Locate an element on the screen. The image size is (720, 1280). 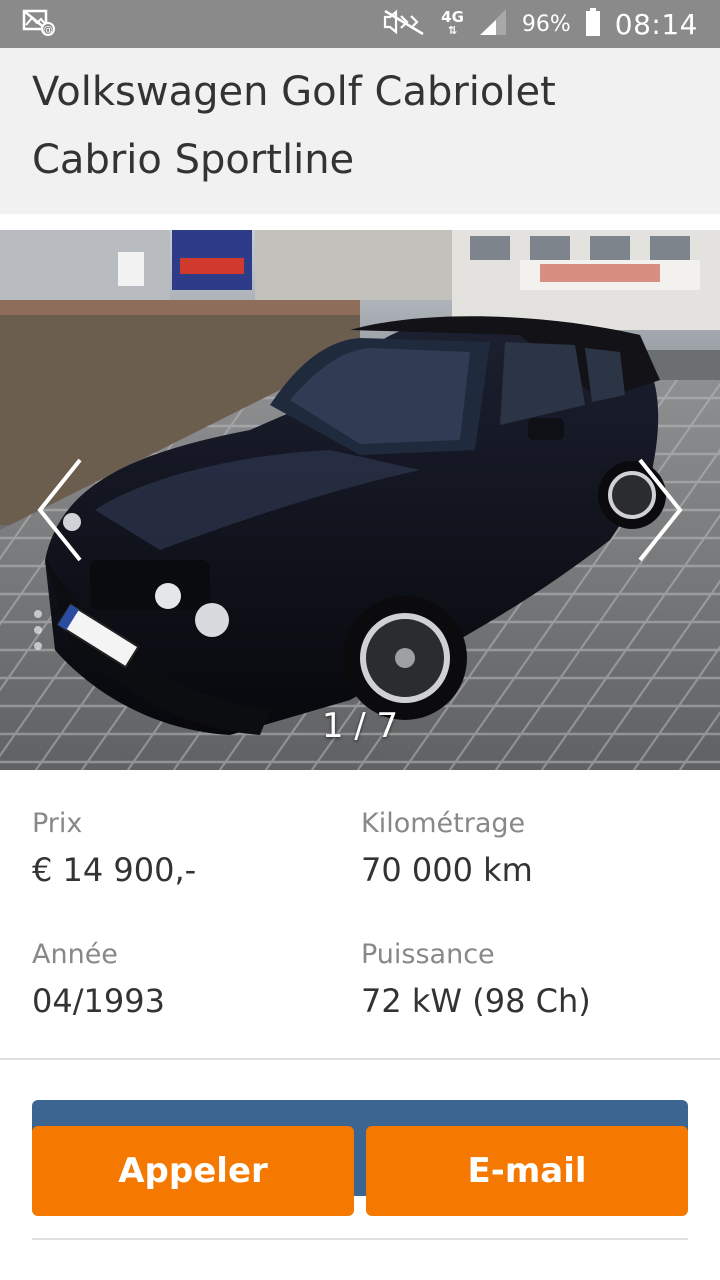
signal-icon is located at coordinates (493, 24).